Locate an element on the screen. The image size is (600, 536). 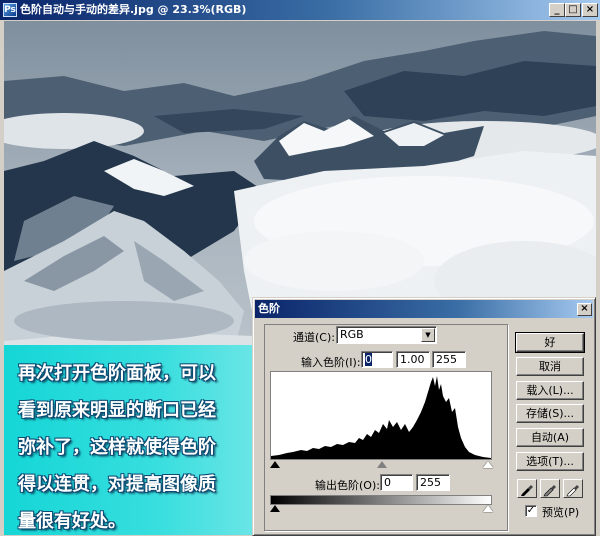
levels-dialog-title: 色阶 is located at coordinates (269, 308).